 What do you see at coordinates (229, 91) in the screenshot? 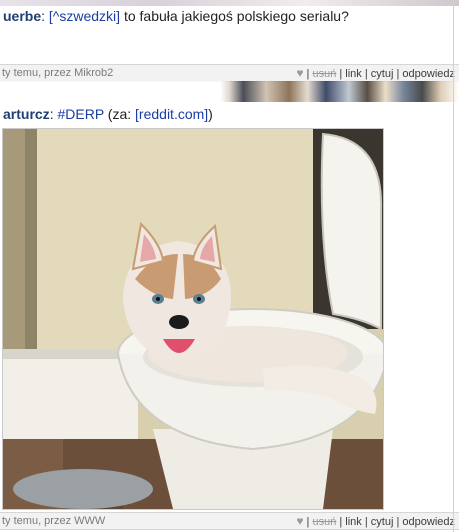
I see `decorative-banner` at bounding box center [229, 91].